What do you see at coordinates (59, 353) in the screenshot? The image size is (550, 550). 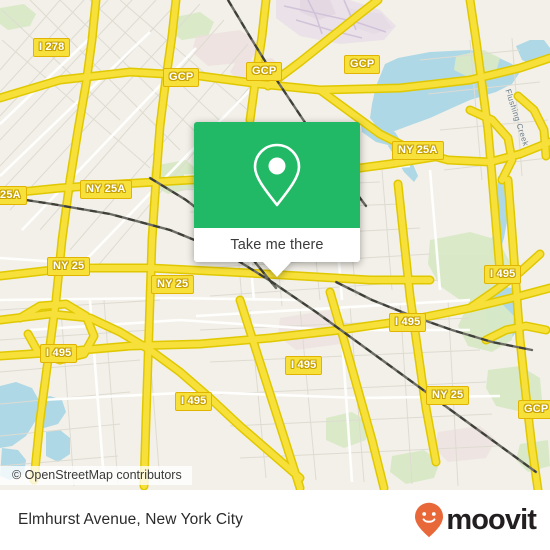 I see `road-shield-i-495-3: I 495` at bounding box center [59, 353].